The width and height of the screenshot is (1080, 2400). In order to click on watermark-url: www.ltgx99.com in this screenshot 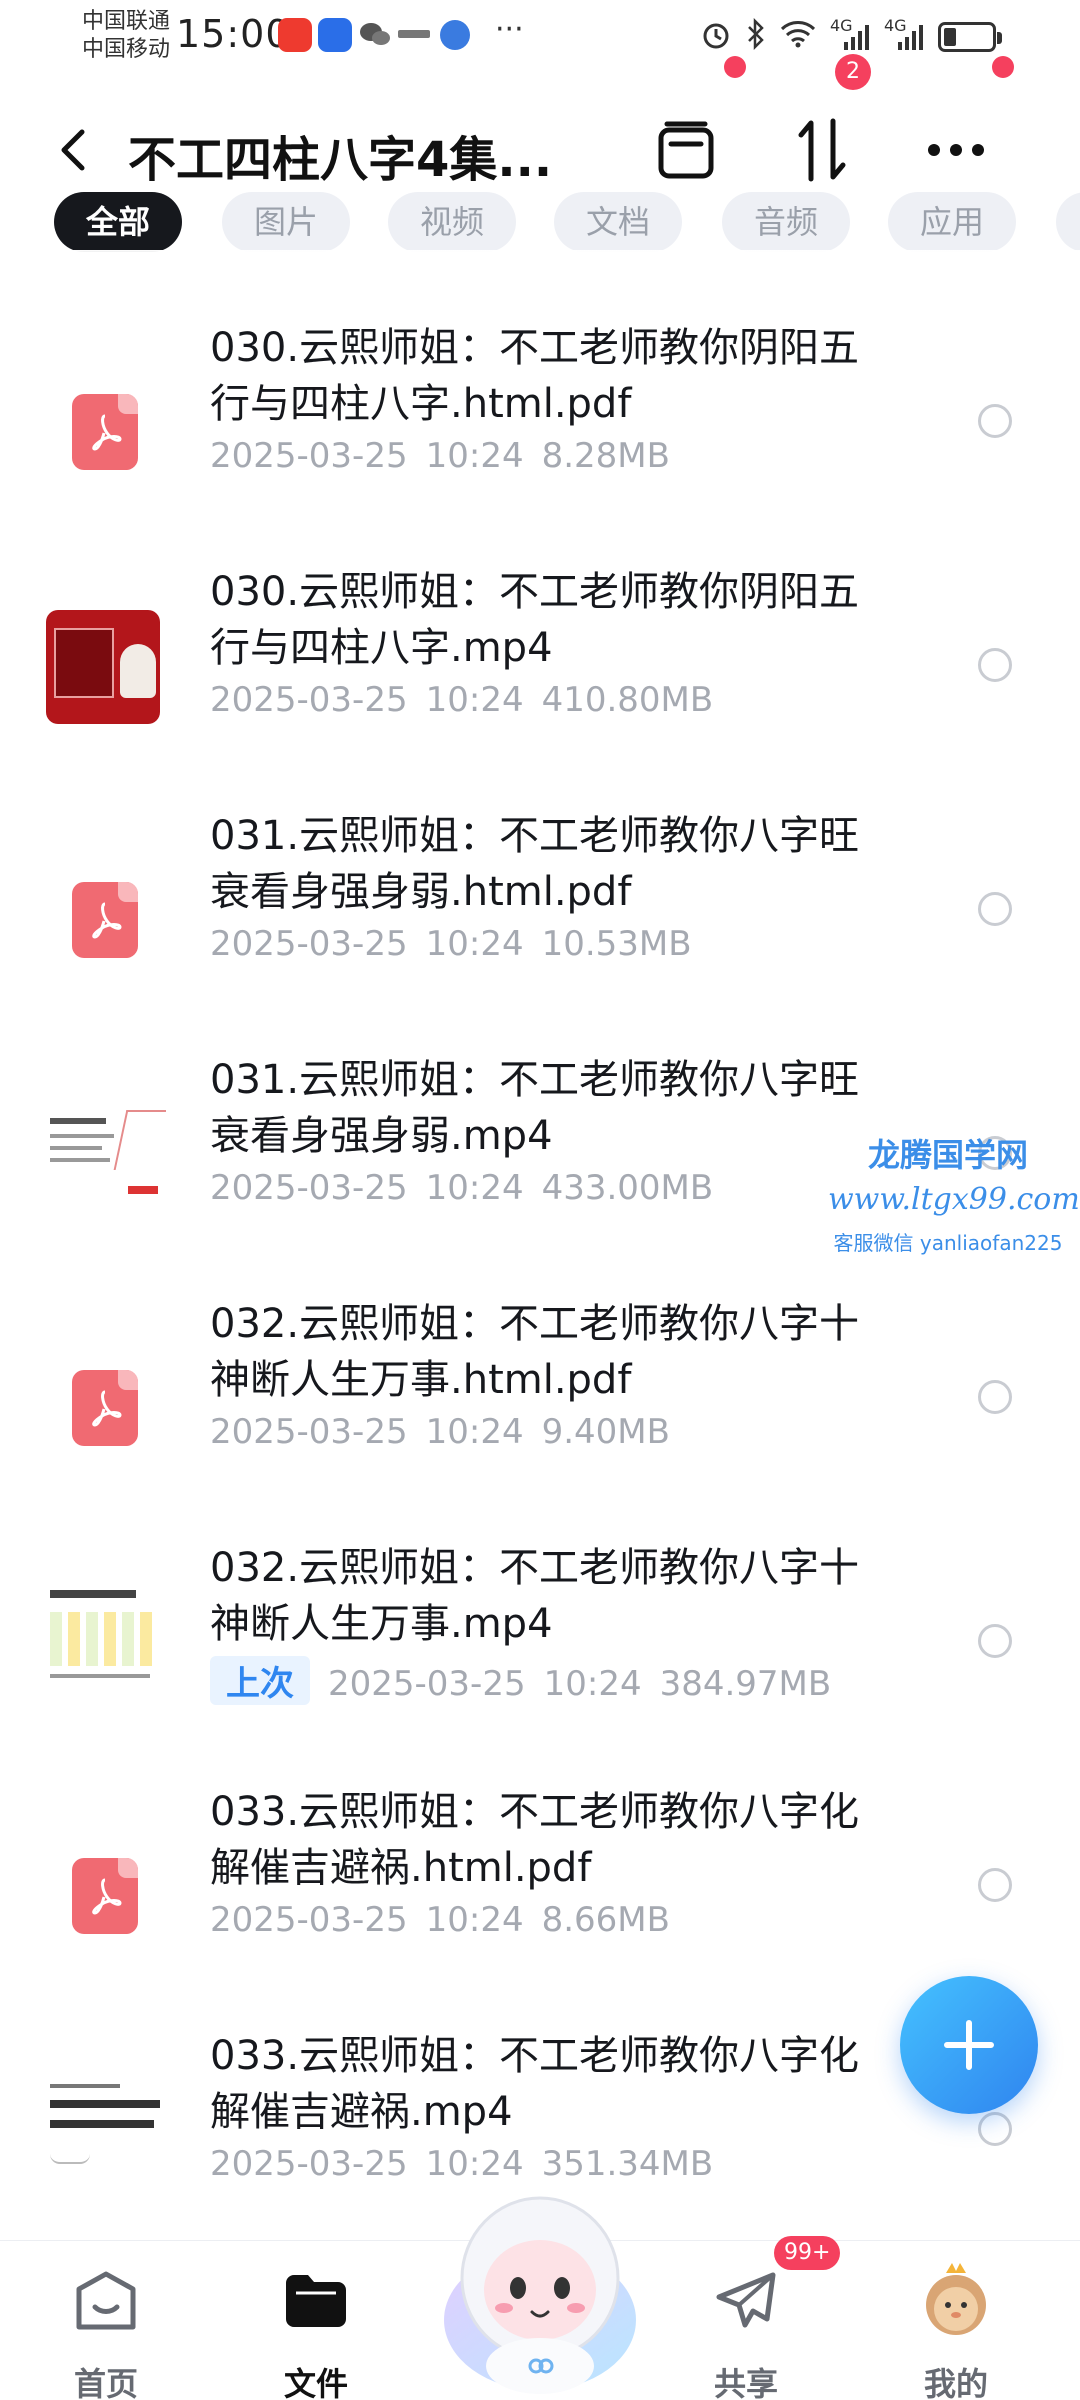, I will do `click(954, 1199)`.